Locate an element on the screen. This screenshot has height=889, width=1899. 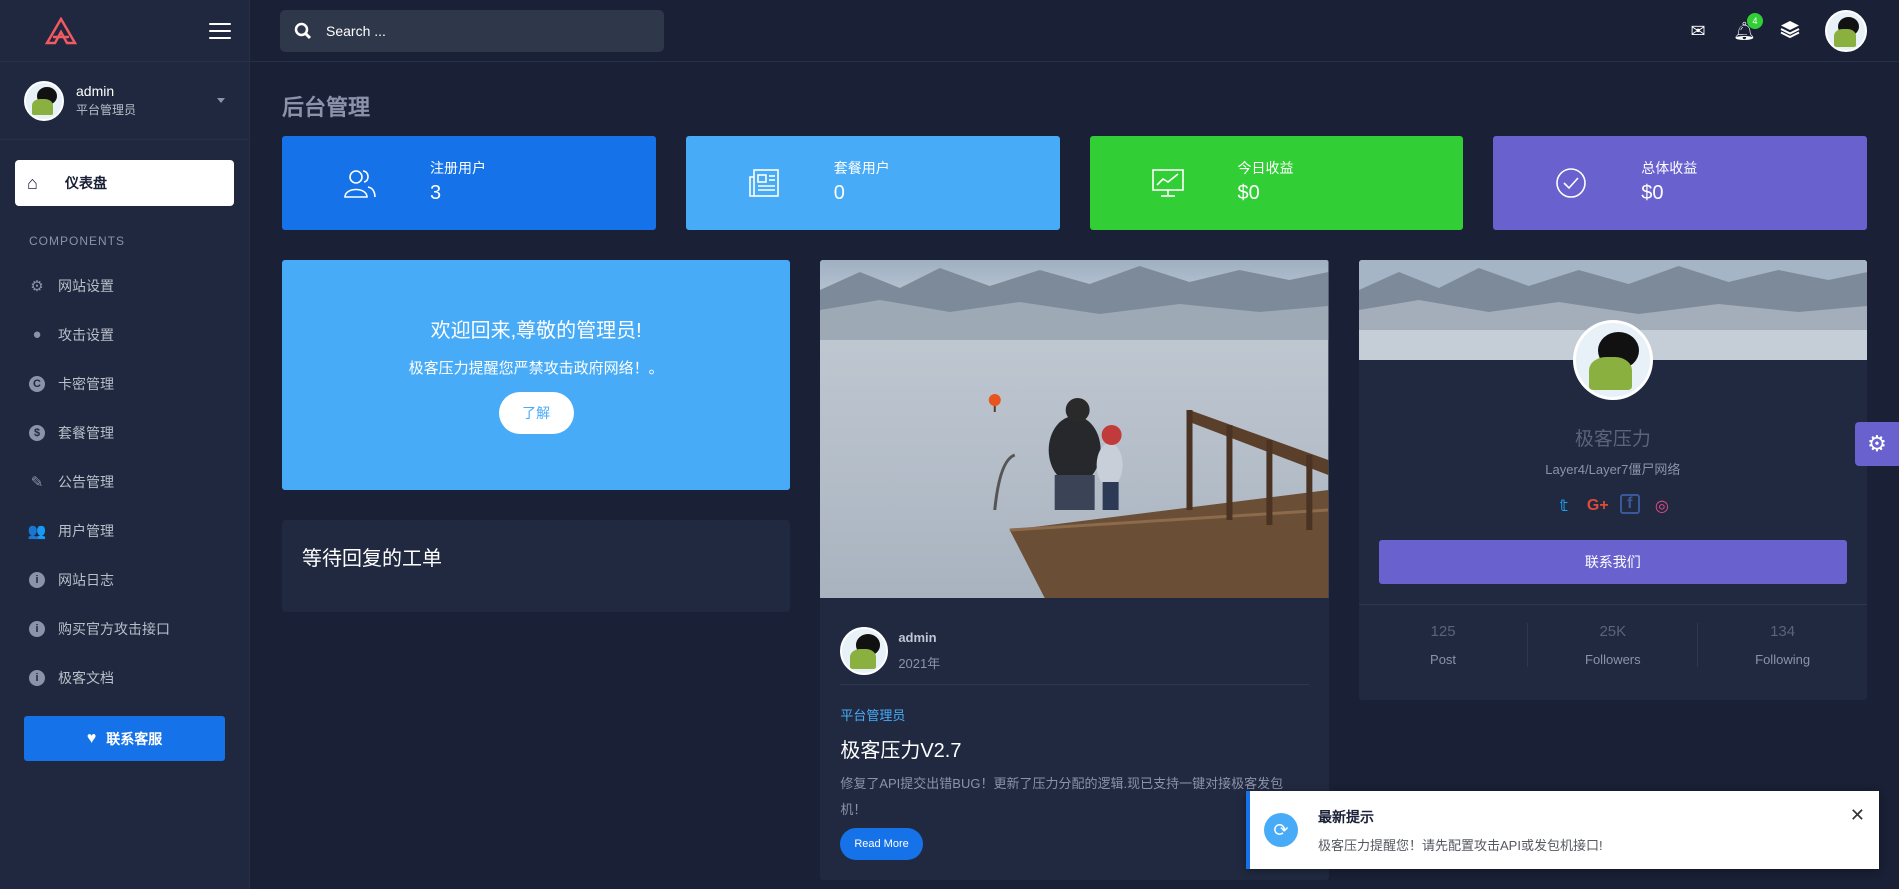
profile-stat-label: Followers is located at coordinates (1613, 659).